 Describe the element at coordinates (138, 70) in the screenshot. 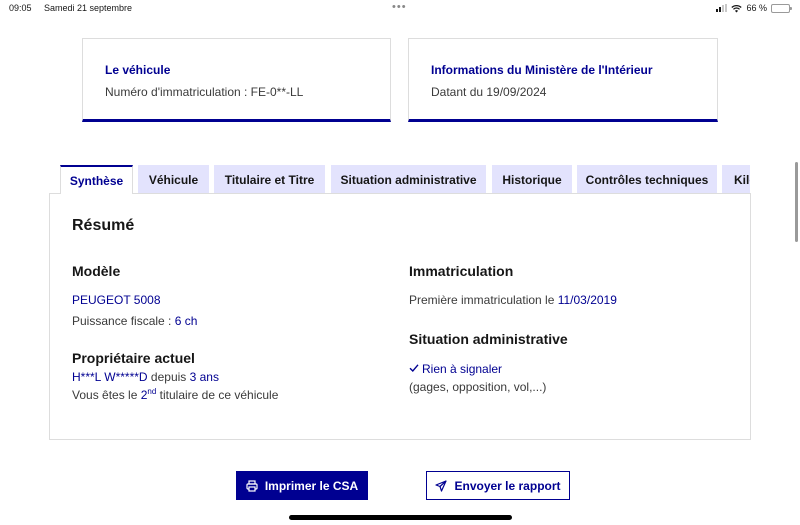

I see `vehicle-card-title: Le véhicule` at that location.